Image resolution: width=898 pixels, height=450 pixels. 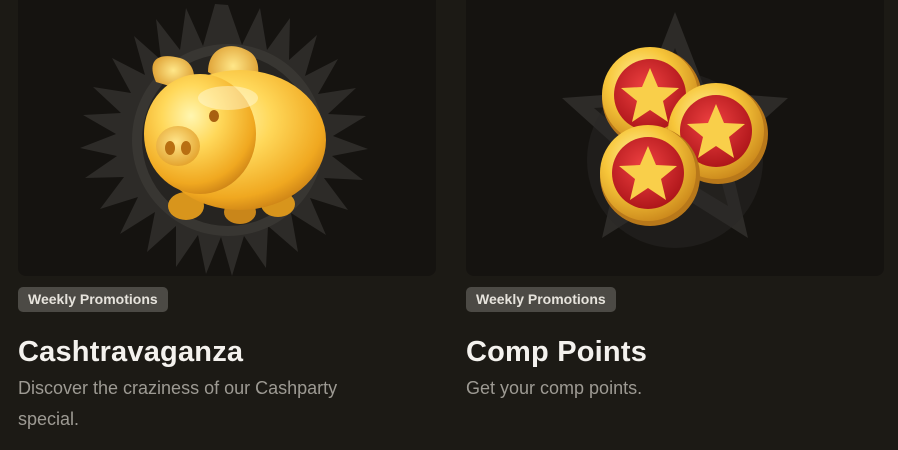 What do you see at coordinates (130, 352) in the screenshot?
I see `promotion-title: Cashtravaganza` at bounding box center [130, 352].